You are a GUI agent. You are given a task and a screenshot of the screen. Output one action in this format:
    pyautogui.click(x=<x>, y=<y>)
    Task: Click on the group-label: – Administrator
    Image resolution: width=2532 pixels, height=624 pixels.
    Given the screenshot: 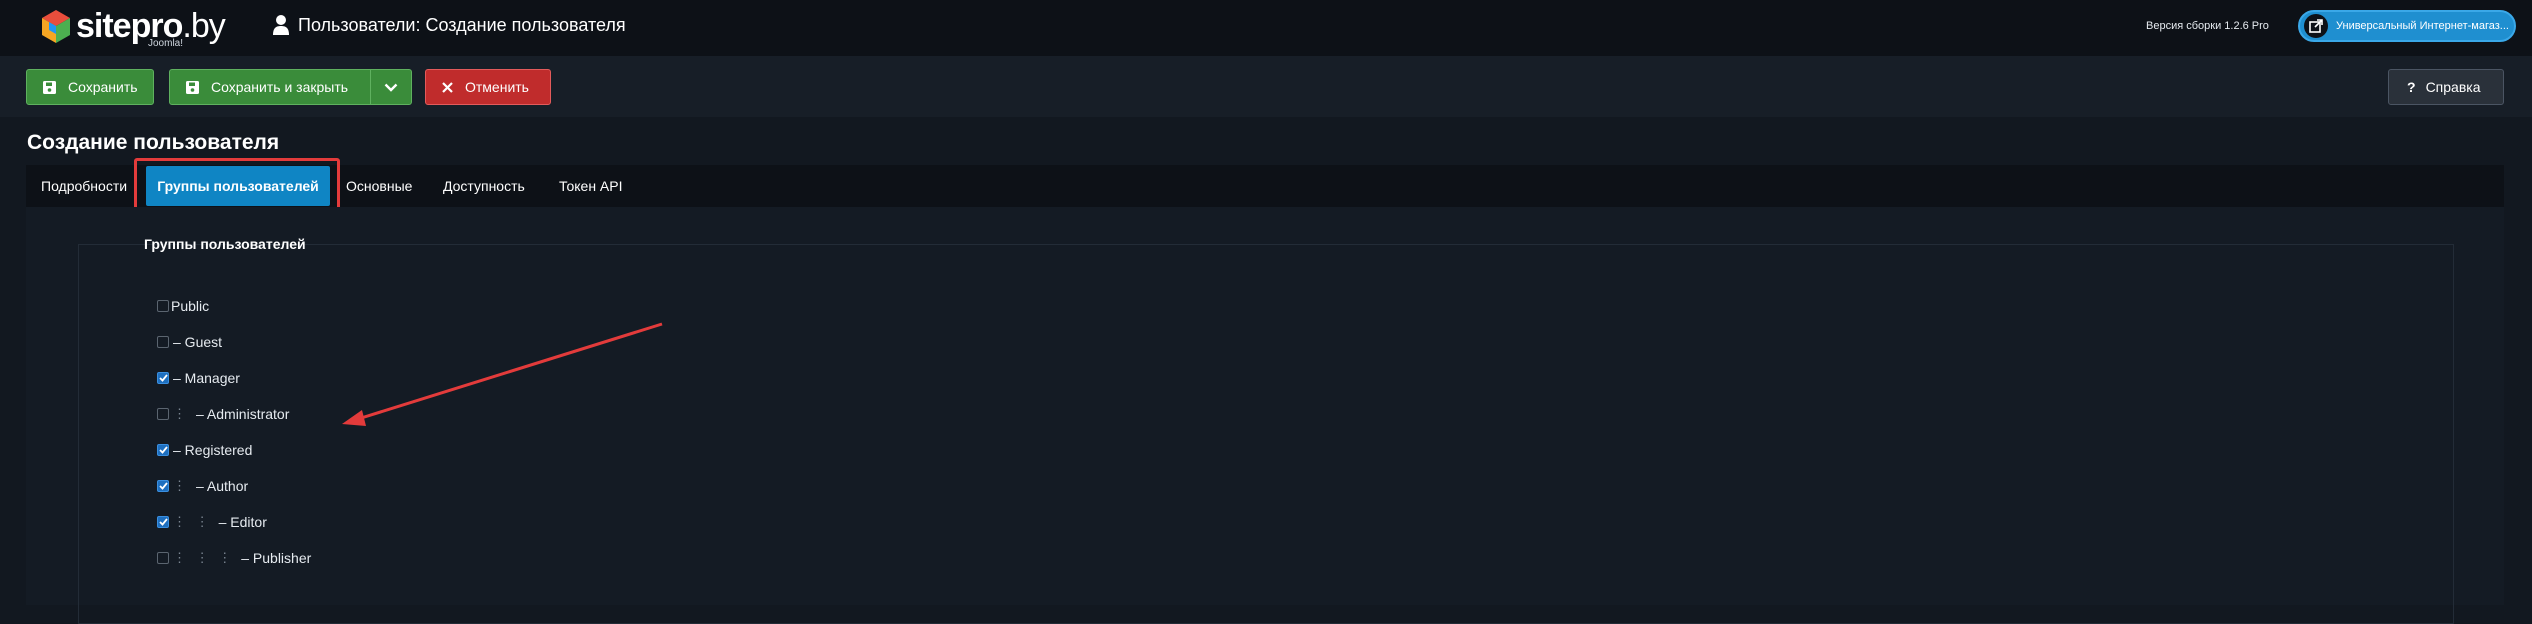 What is the action you would take?
    pyautogui.click(x=242, y=414)
    